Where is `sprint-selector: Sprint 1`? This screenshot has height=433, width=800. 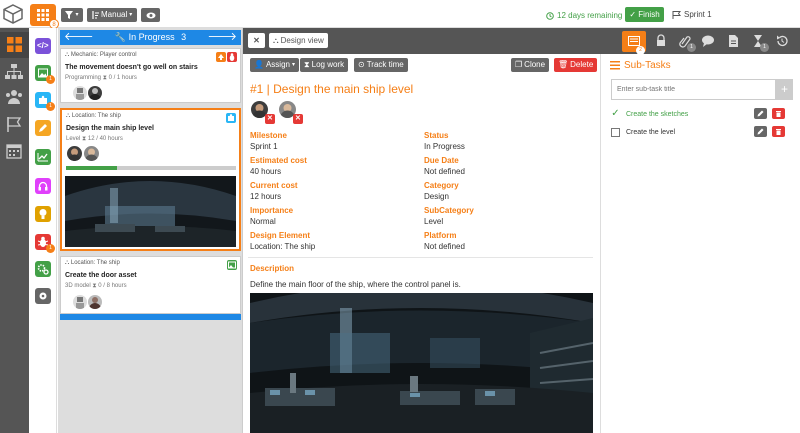 sprint-selector: Sprint 1 is located at coordinates (692, 14).